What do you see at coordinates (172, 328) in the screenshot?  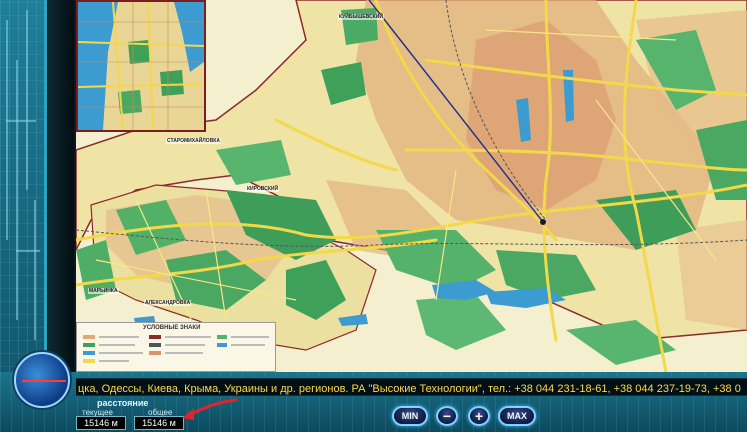 I see `legend-title: УСЛОВНЫЕ ЗНАКИ` at bounding box center [172, 328].